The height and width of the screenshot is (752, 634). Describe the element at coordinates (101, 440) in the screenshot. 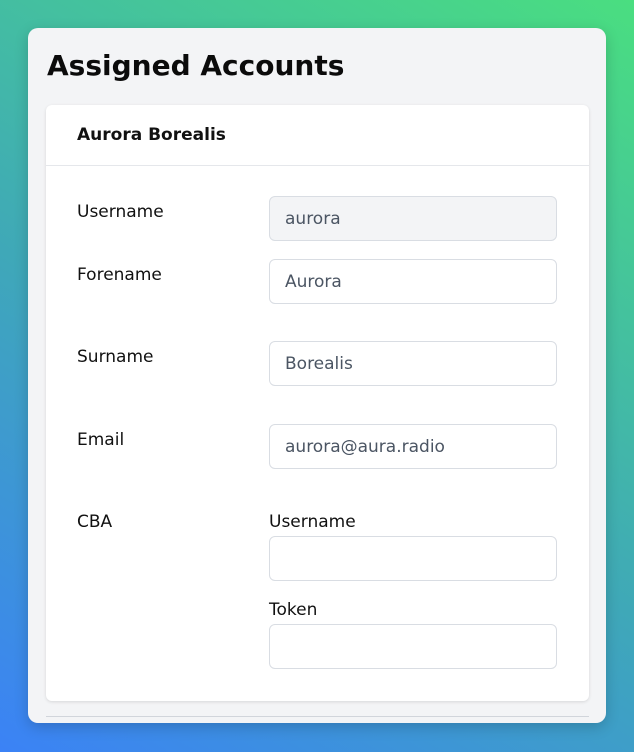

I see `email-label: Email` at that location.